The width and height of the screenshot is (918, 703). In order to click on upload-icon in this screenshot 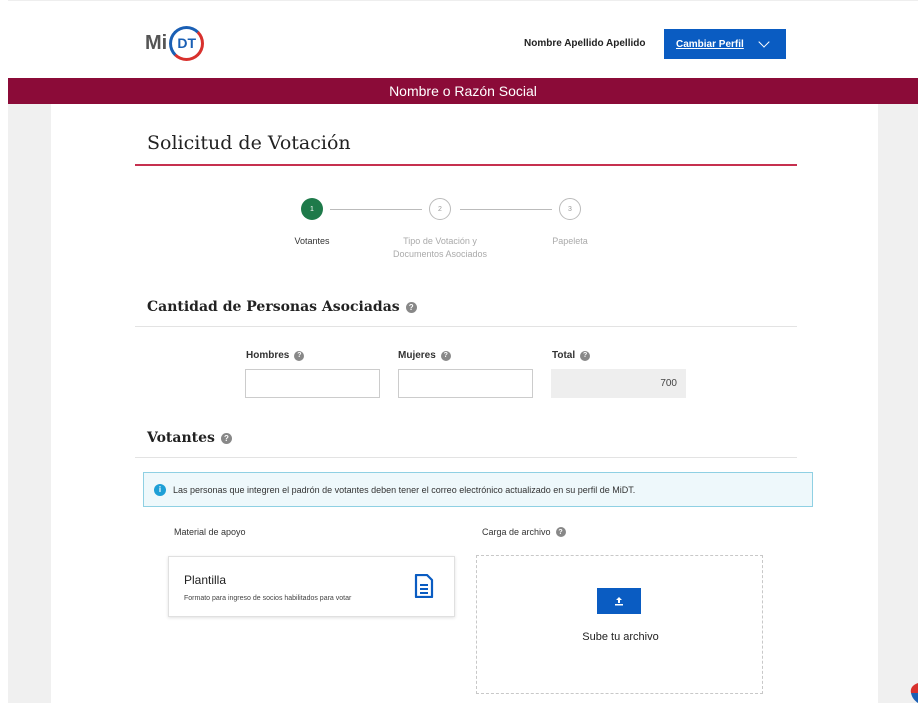, I will do `click(619, 601)`.